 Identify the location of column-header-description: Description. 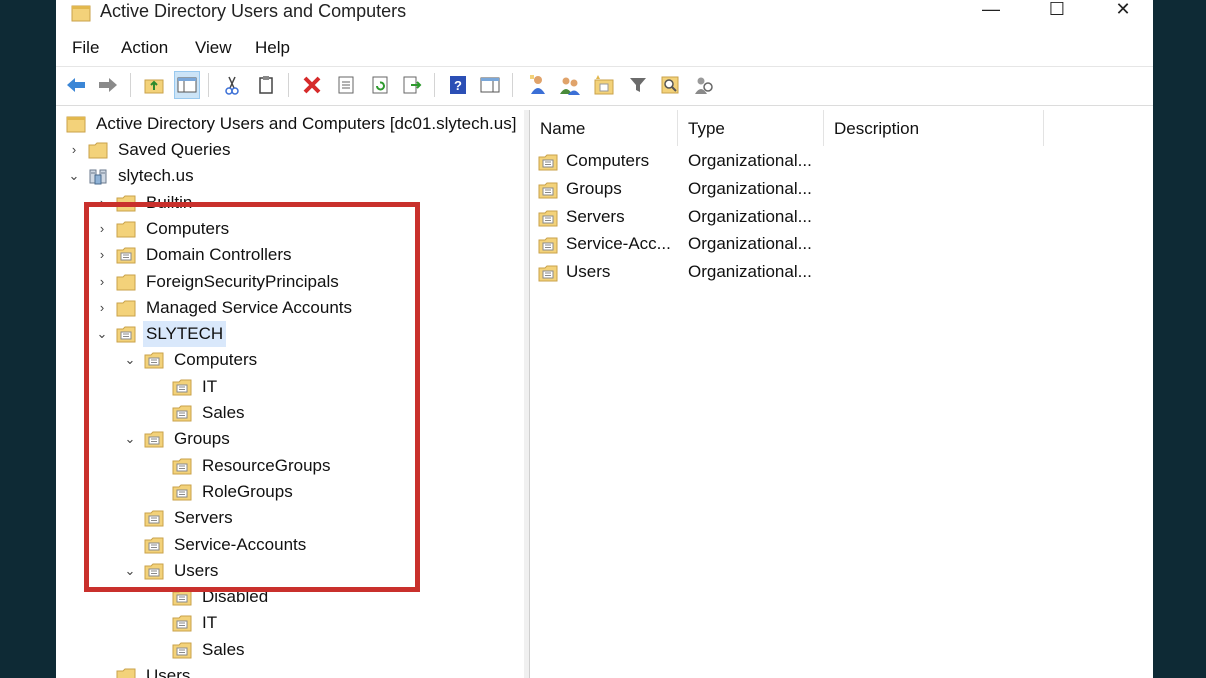
(934, 128).